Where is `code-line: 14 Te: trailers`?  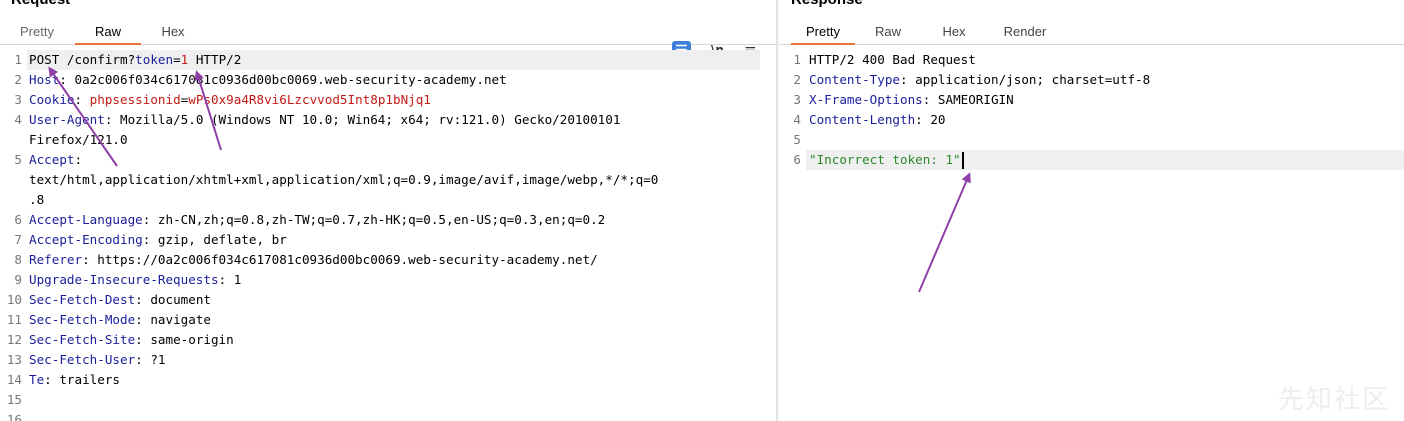 code-line: 14 Te: trailers is located at coordinates (388, 380).